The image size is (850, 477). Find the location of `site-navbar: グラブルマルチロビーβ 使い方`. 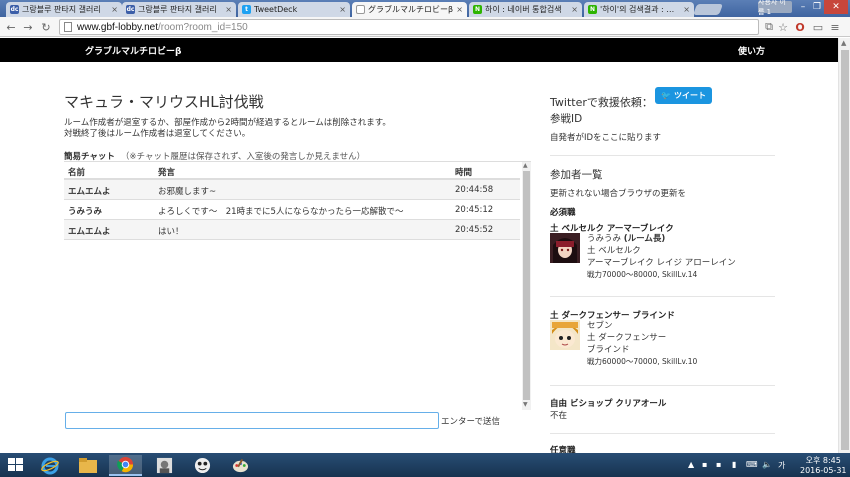

site-navbar: グラブルマルチロビーβ 使い方 is located at coordinates (419, 50).